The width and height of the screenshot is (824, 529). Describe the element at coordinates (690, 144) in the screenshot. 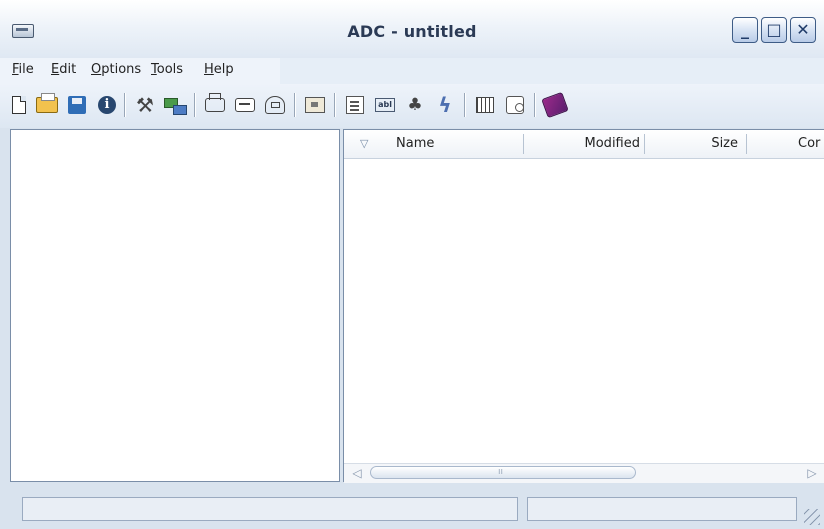

I see `column-header-size: Size` at that location.